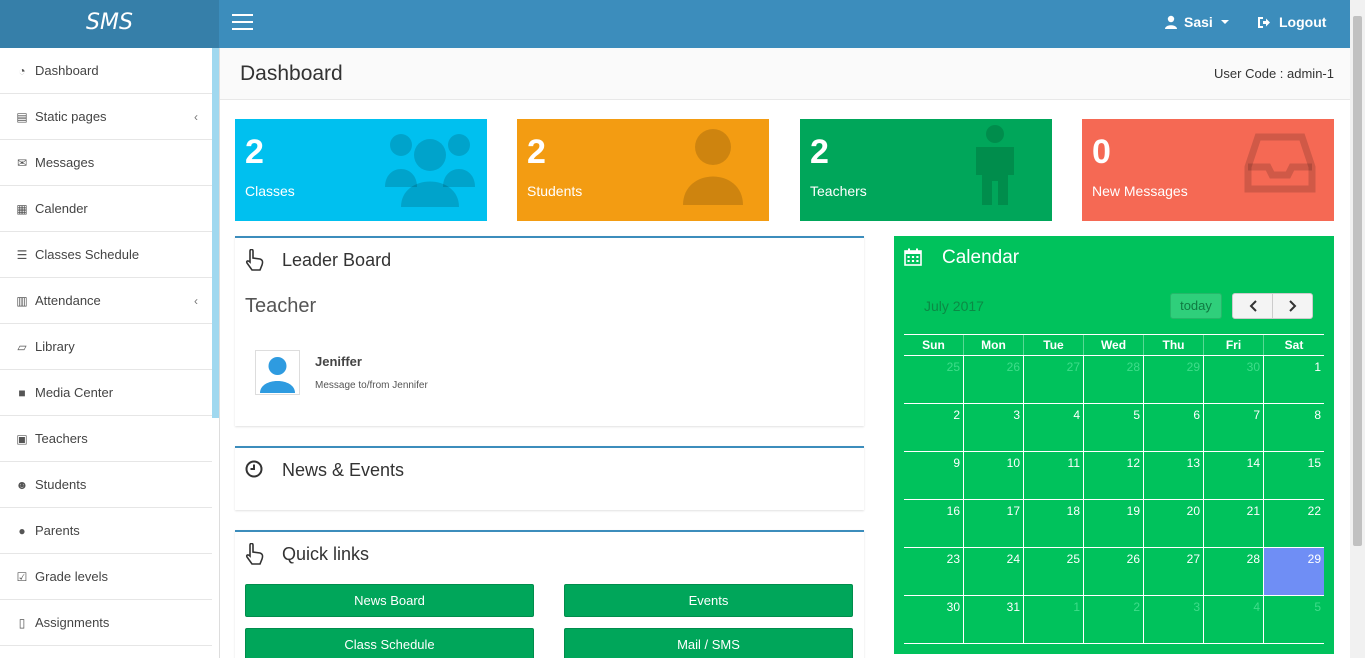 This screenshot has height=658, width=1365. What do you see at coordinates (1294, 523) in the screenshot?
I see `calendar-day-cell: 22` at bounding box center [1294, 523].